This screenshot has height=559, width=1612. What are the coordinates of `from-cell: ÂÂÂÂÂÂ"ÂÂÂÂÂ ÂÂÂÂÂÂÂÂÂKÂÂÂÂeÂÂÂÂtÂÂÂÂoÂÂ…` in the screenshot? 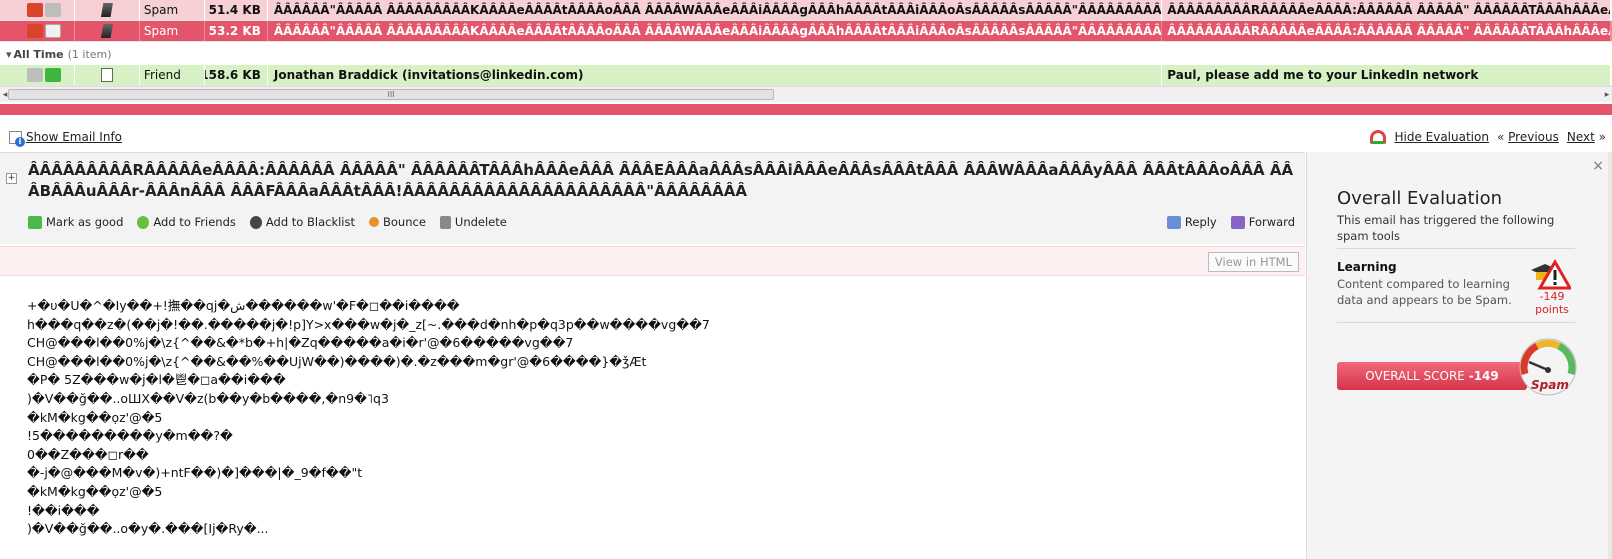 It's located at (715, 10).